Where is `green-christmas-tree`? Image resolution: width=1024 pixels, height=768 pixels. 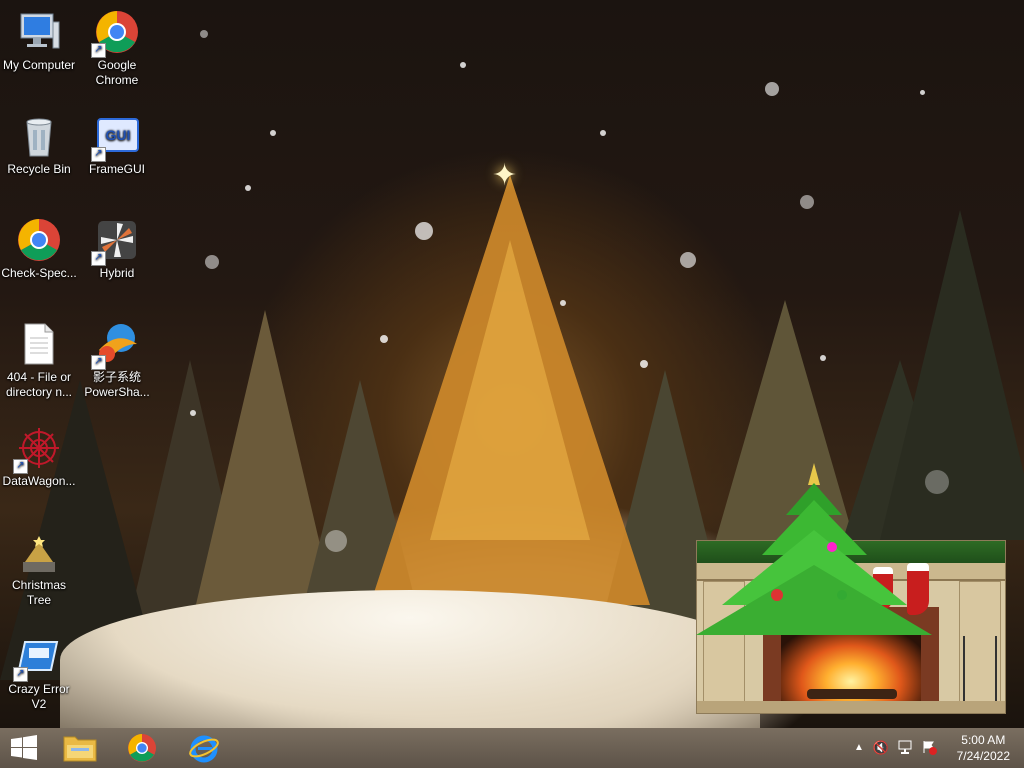 green-christmas-tree is located at coordinates (817, 545).